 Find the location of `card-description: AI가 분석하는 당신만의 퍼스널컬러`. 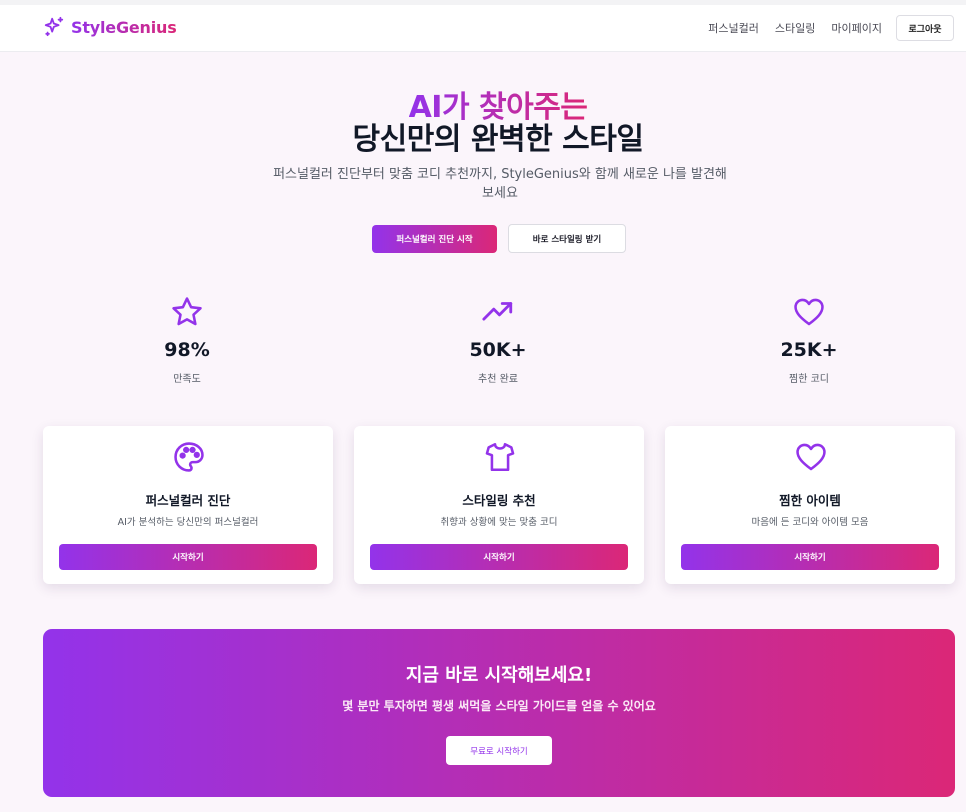

card-description: AI가 분석하는 당신만의 퍼스널컬러 is located at coordinates (188, 522).